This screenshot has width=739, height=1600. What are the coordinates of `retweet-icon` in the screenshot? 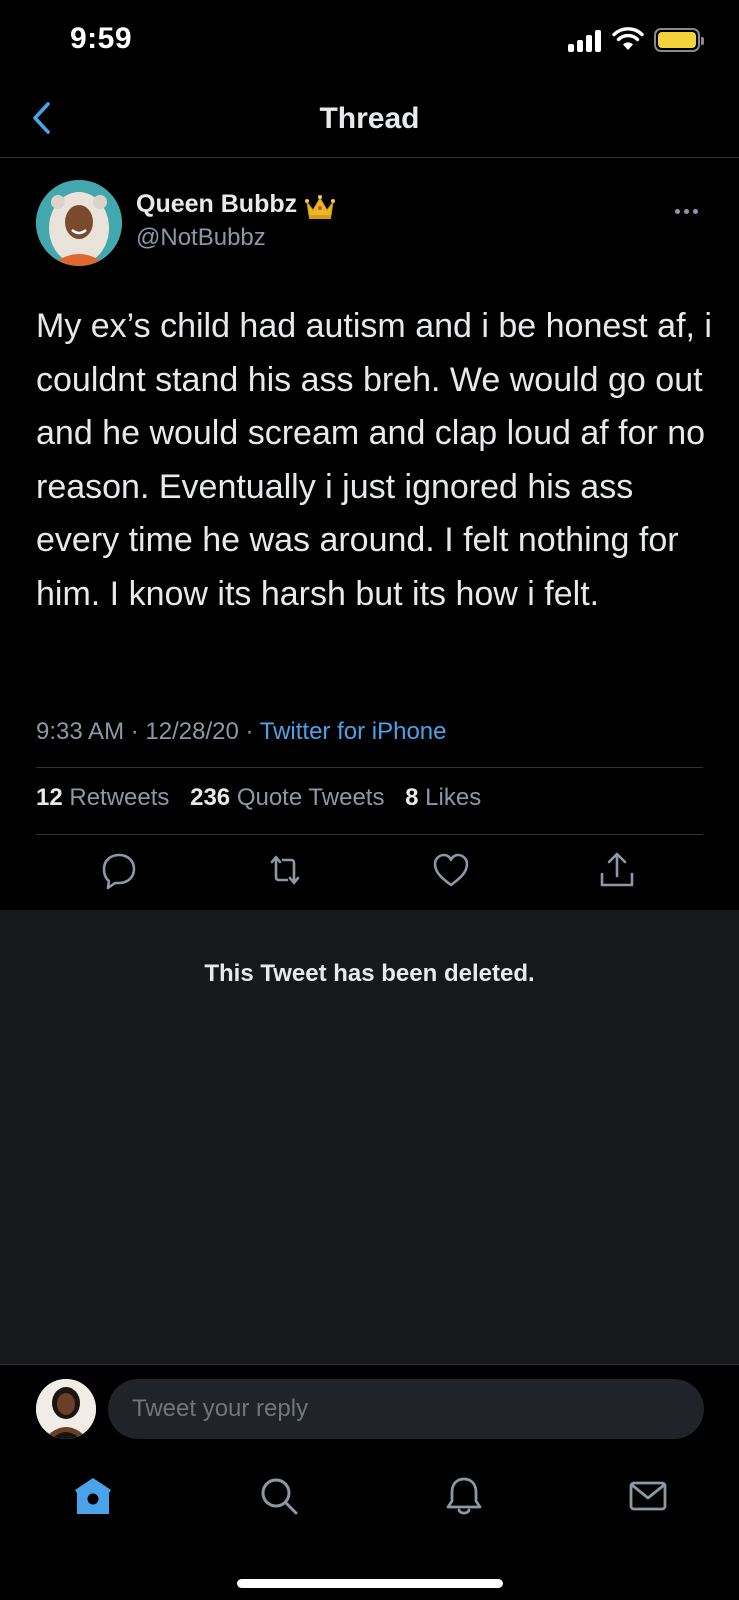 It's located at (285, 870).